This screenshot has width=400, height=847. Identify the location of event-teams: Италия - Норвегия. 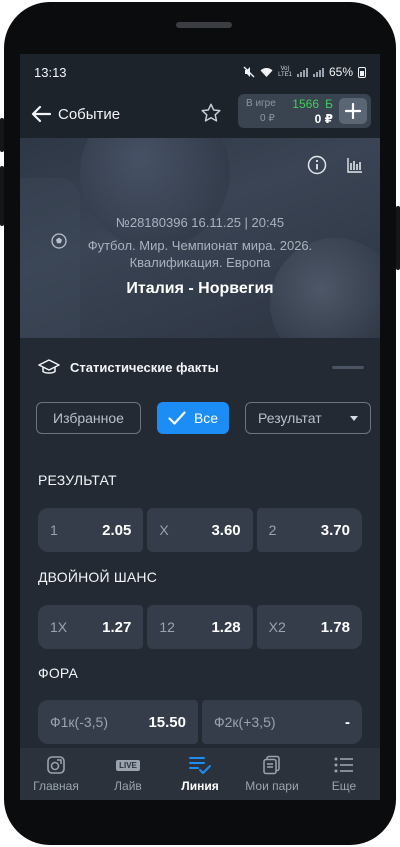
(200, 288).